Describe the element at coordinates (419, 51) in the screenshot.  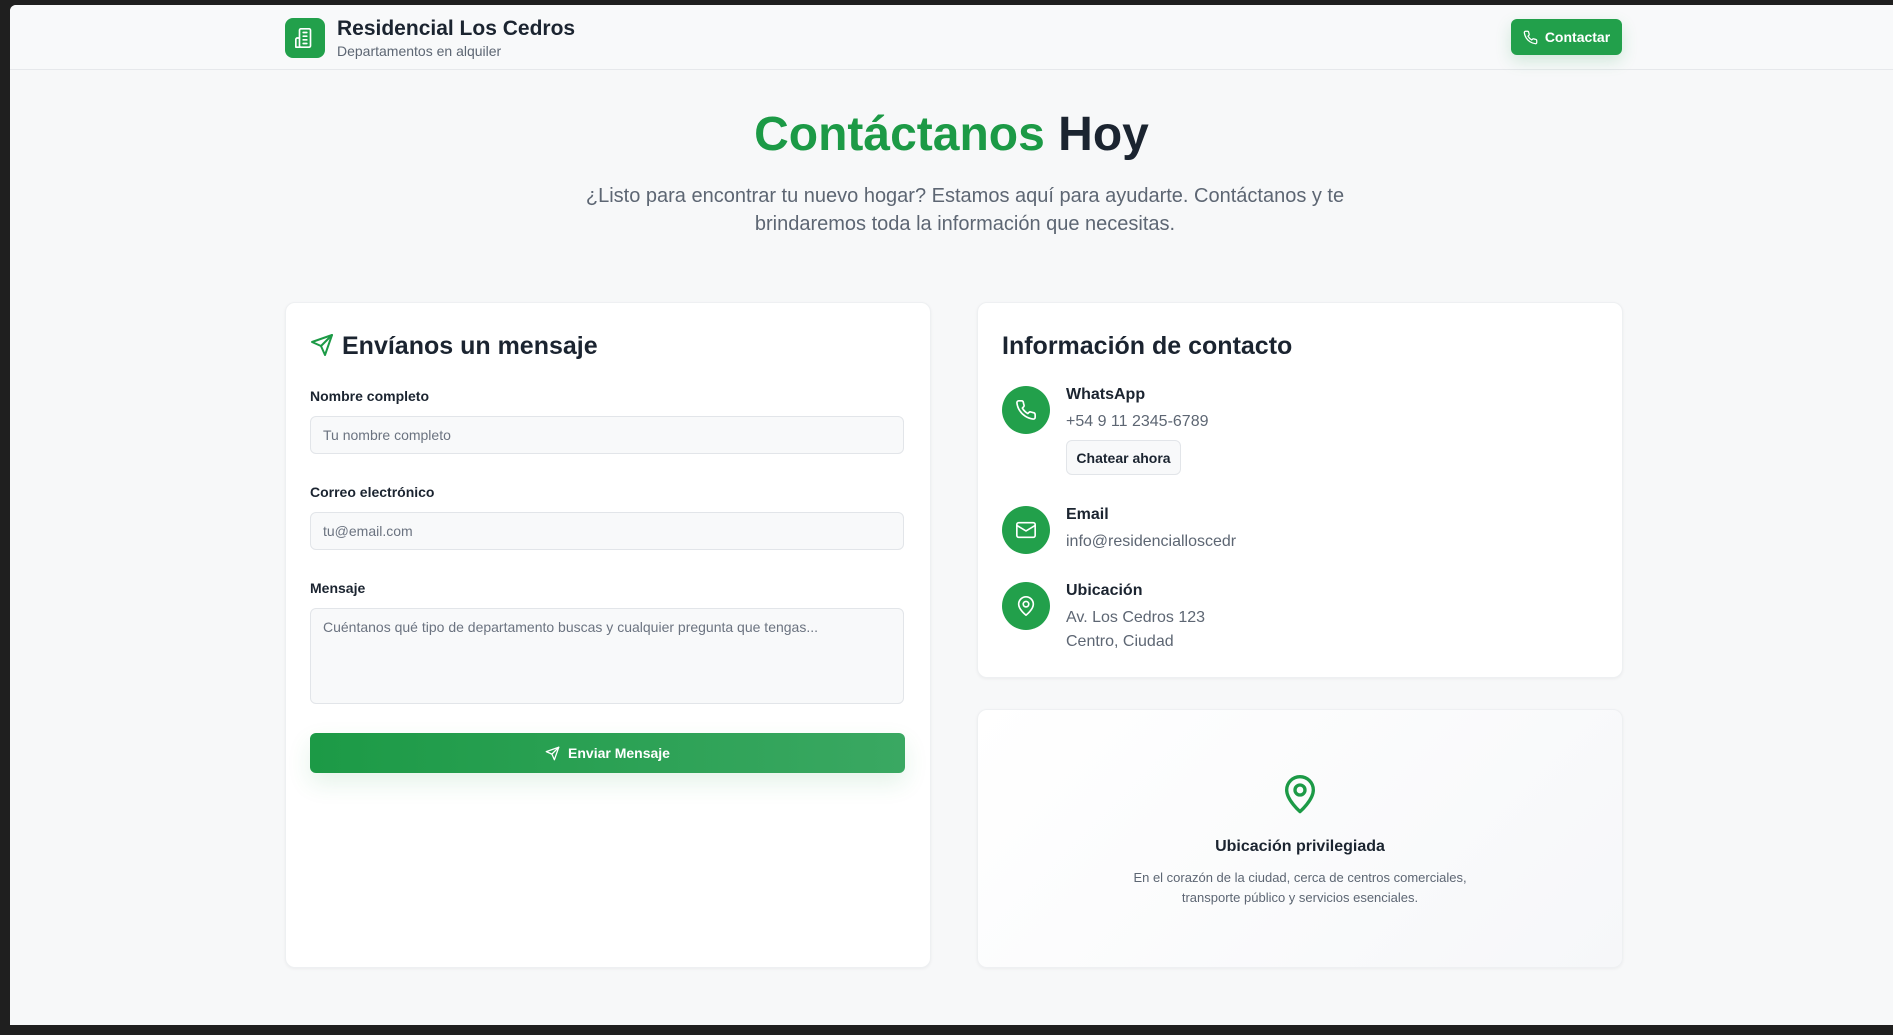
I see `brand-subtitle: Departamentos en alquiler` at that location.